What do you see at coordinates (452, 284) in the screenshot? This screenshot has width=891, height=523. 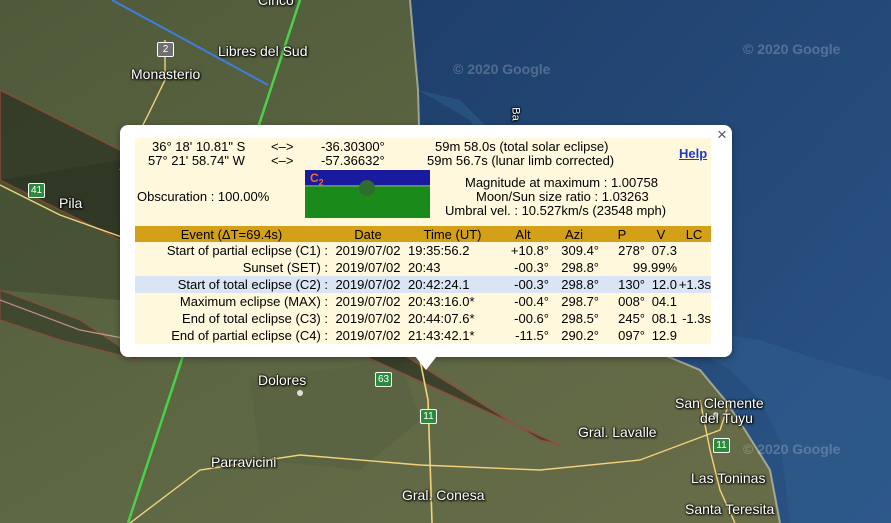 I see `event-time: 20:42:24.1` at bounding box center [452, 284].